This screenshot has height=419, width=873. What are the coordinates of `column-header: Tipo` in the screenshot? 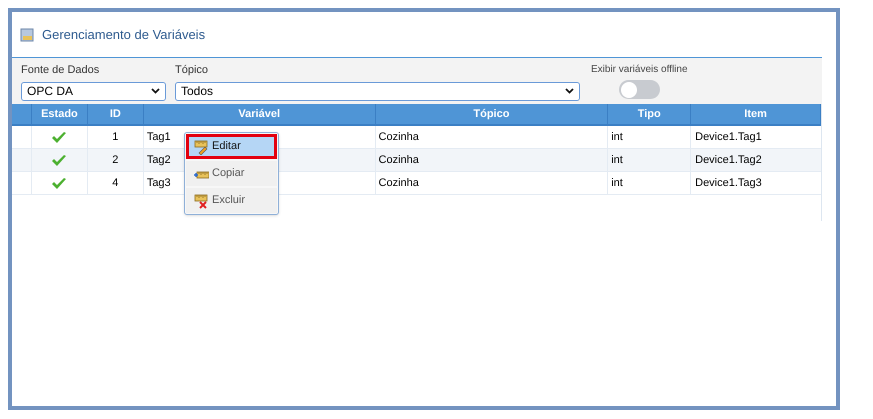 It's located at (650, 114).